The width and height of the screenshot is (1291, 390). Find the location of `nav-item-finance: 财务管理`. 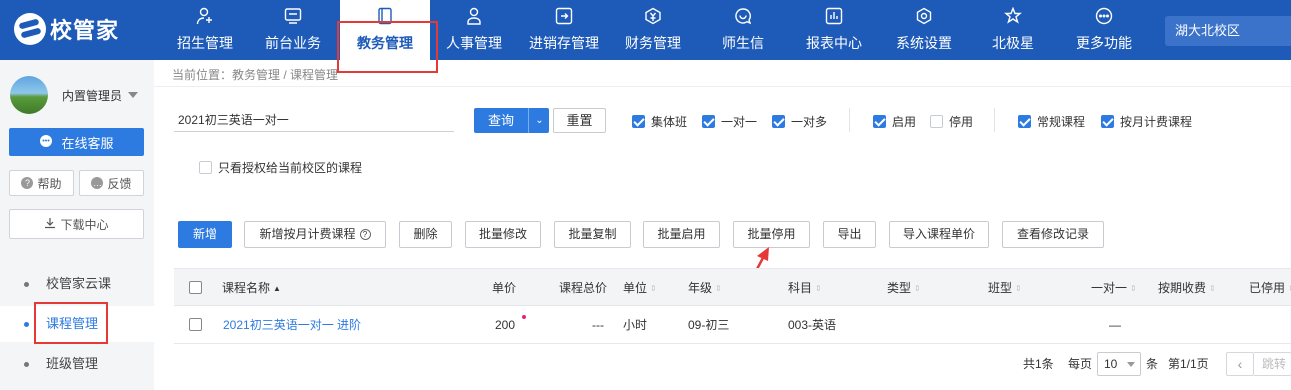

nav-item-finance: 财务管理 is located at coordinates (653, 30).